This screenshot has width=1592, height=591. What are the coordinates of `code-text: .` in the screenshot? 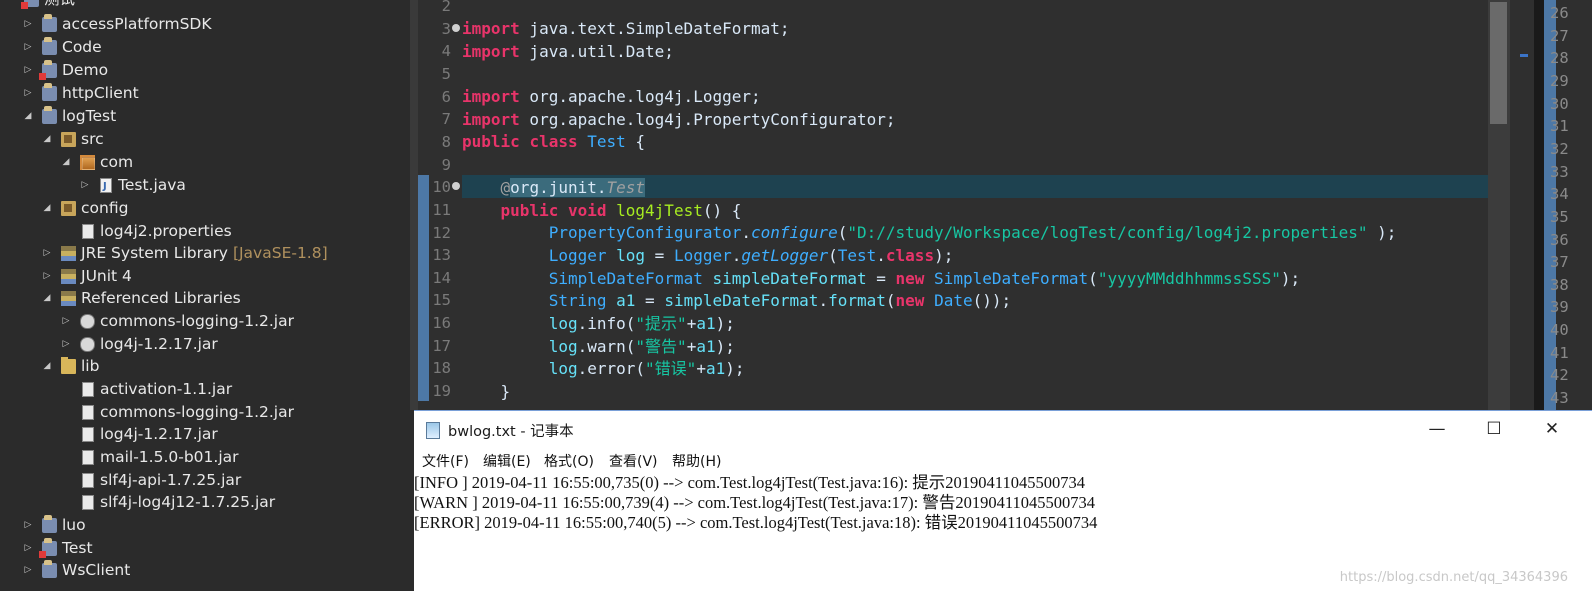 It's located at (881, 255).